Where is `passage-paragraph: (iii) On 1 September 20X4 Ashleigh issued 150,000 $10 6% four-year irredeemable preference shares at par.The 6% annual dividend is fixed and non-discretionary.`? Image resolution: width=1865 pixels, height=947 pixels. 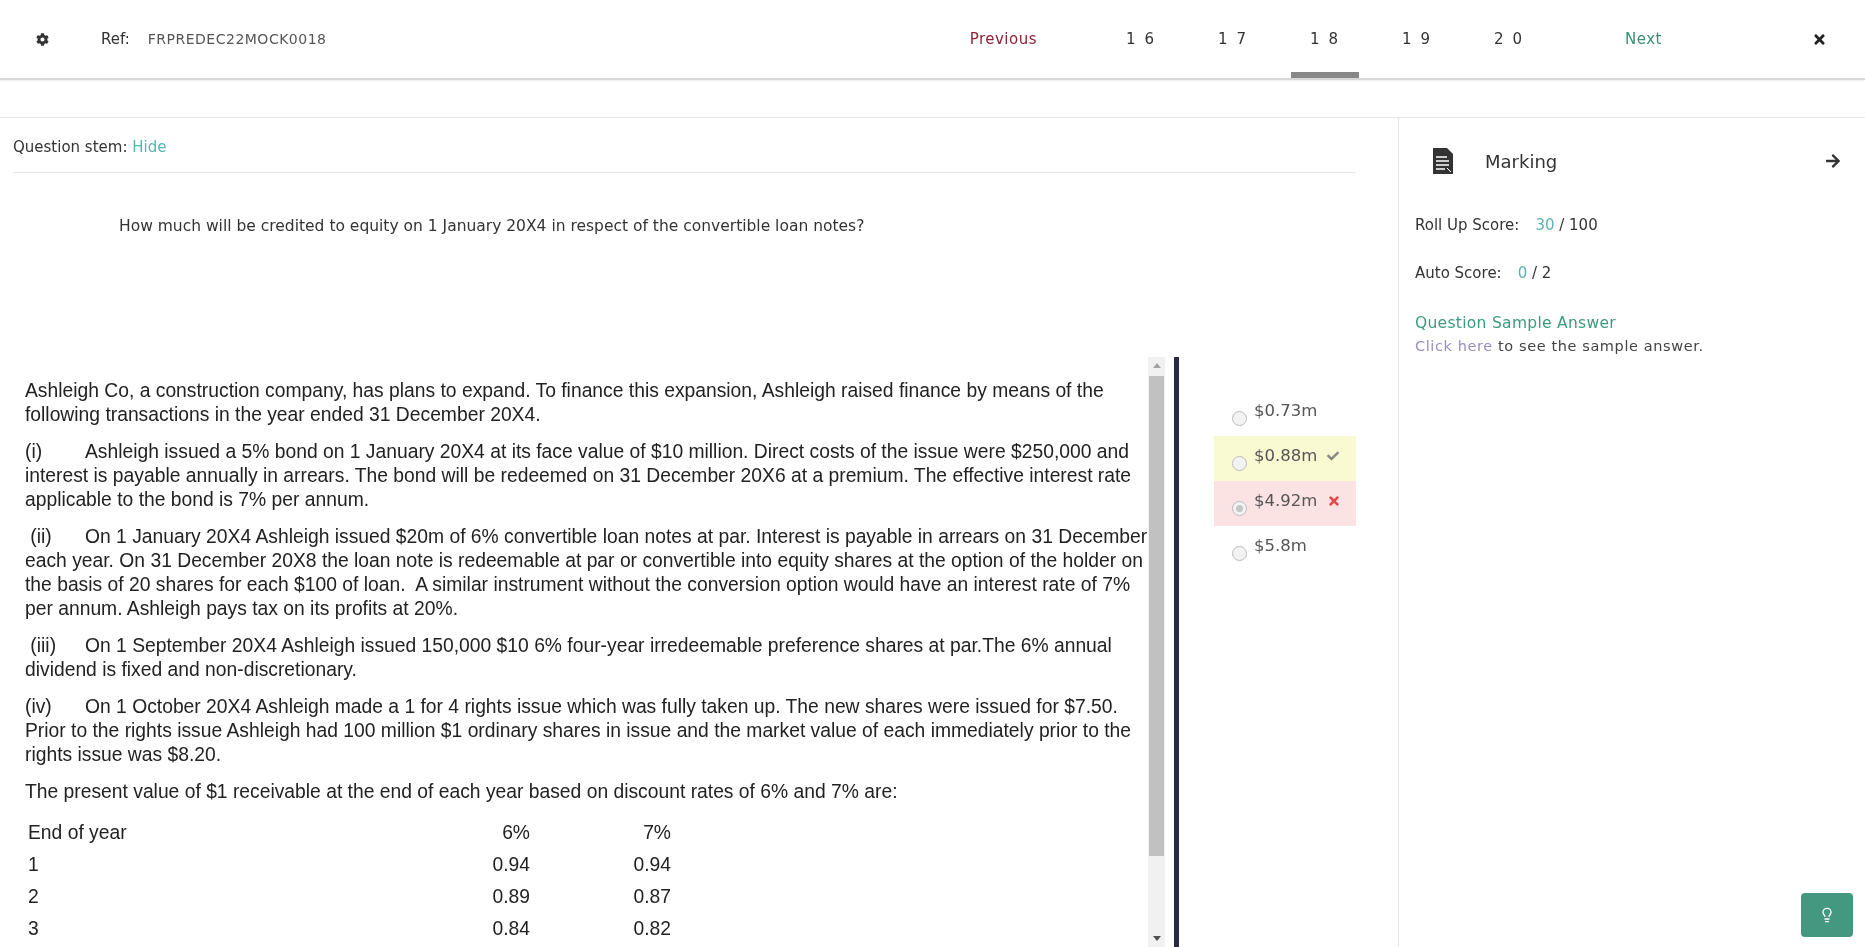
passage-paragraph: (iii) On 1 September 20X4 Ashleigh issued 150,000 $10 6% four-year irredeemable preference shares at par.The 6% annual dividend is fixed and non-discretionary. is located at coordinates (569, 658).